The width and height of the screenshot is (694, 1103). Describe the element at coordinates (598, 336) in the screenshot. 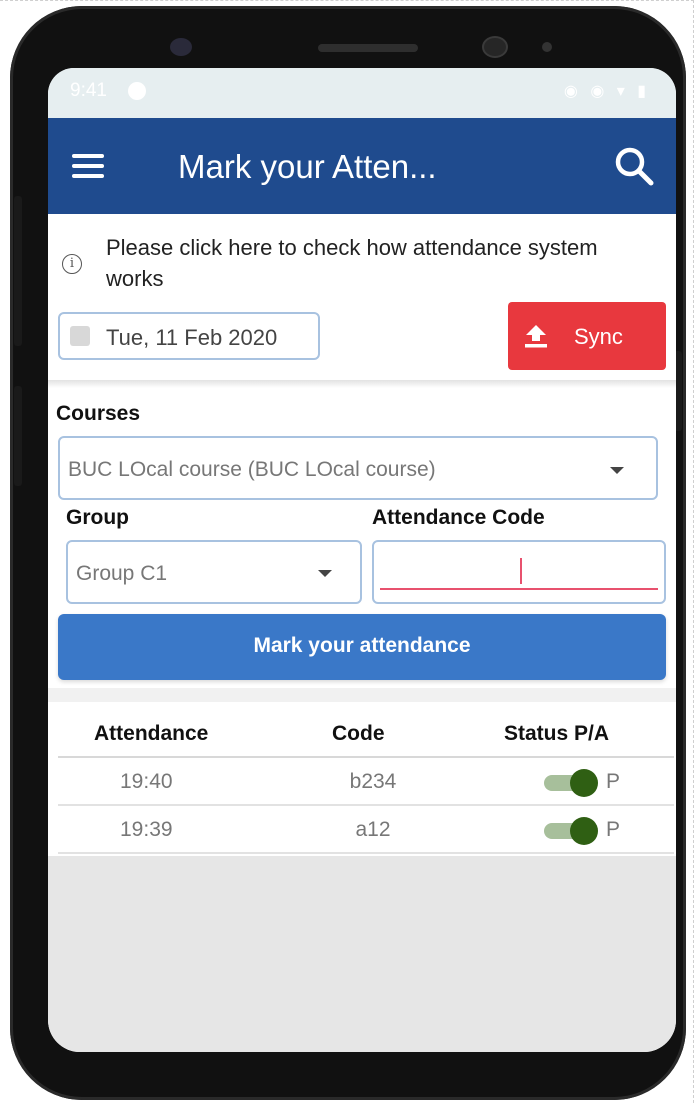

I see `sync-label: Sync` at that location.